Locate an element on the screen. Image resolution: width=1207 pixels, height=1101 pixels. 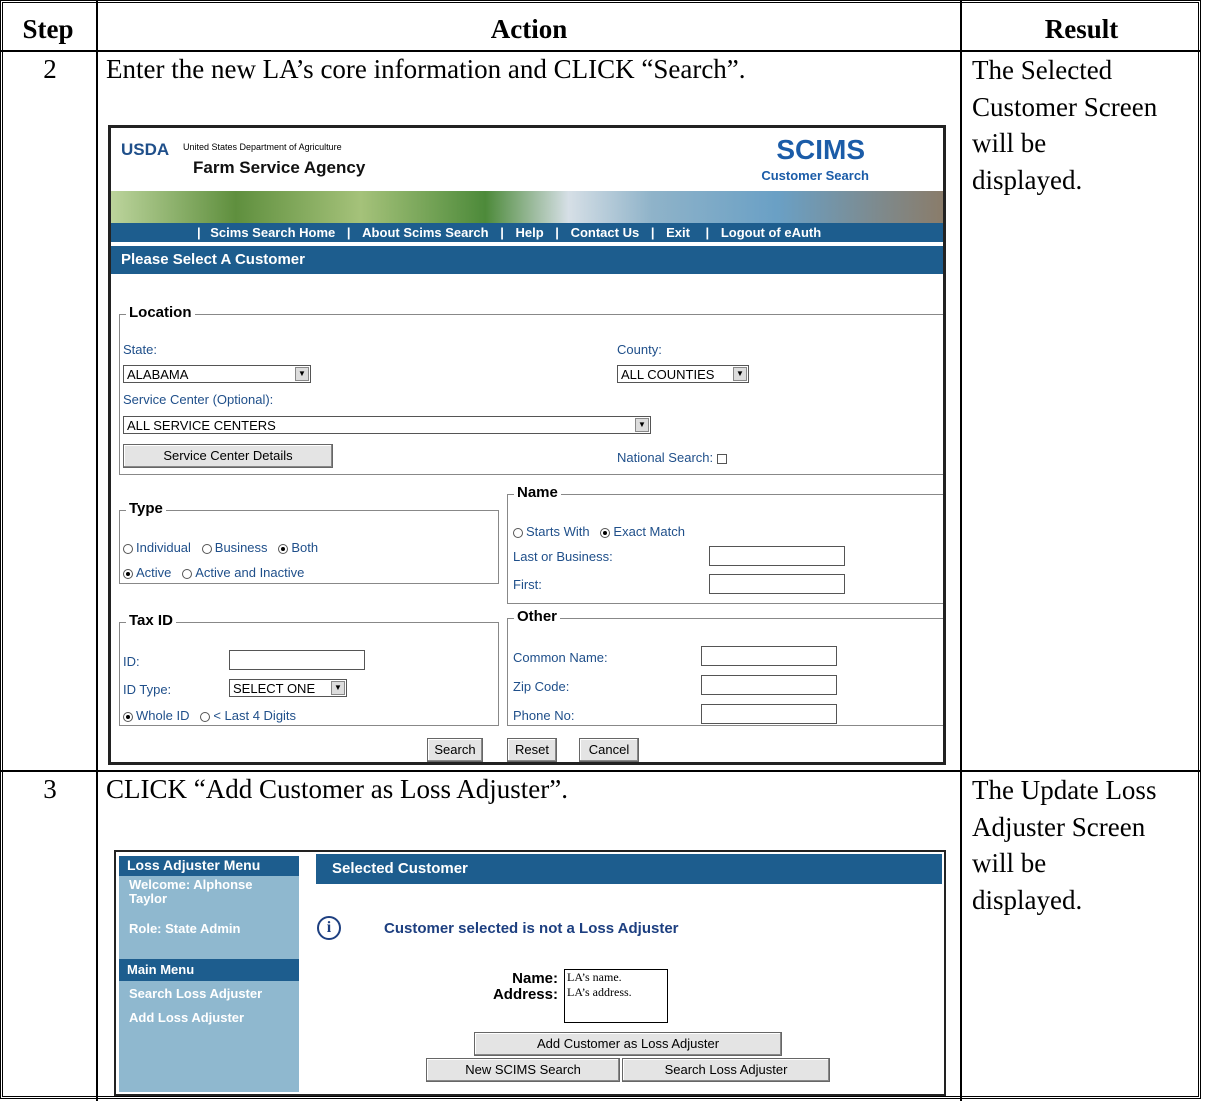
panel-title: Selected Customer is located at coordinates (629, 869).